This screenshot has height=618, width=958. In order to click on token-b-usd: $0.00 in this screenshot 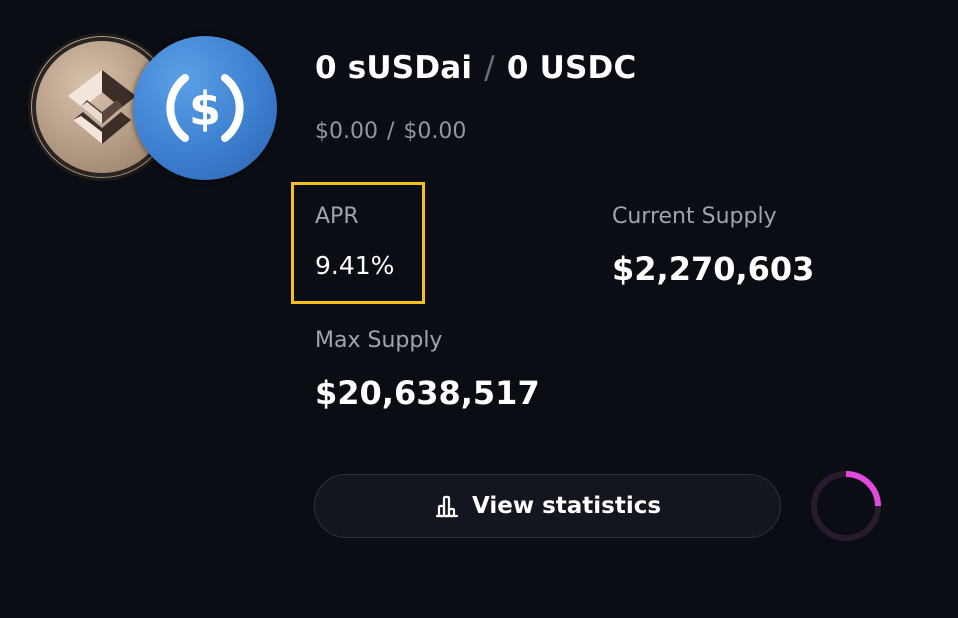, I will do `click(435, 131)`.